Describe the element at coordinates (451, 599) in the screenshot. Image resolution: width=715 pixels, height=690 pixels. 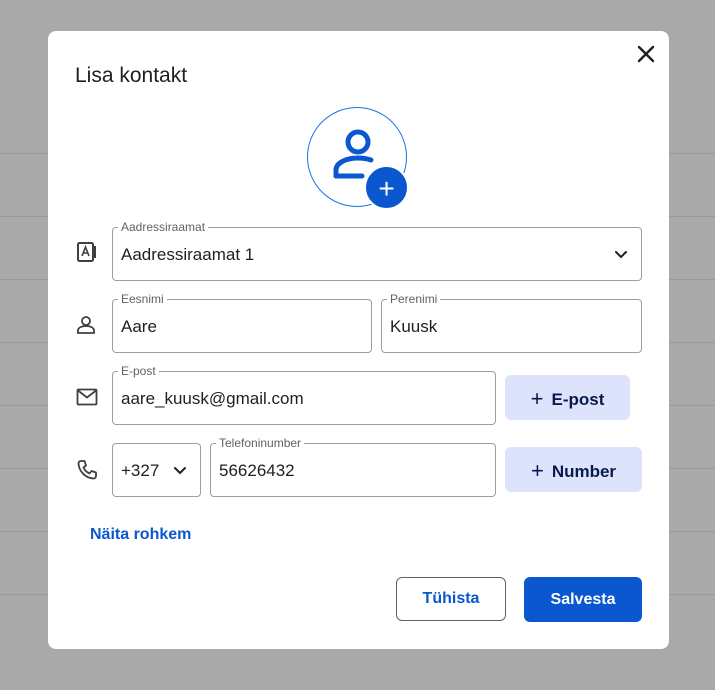
I see `cancel-button: Tühista` at that location.